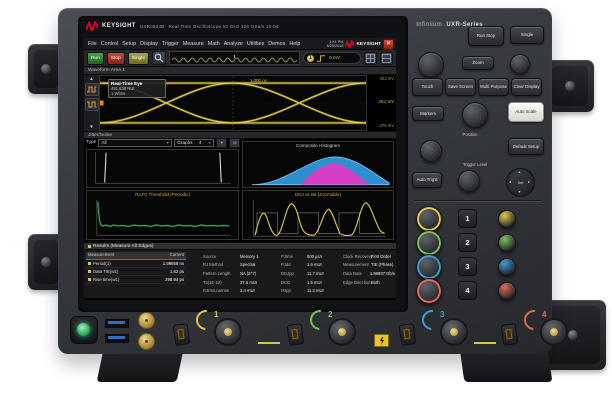 The image size is (612, 403). Describe the element at coordinates (520, 191) in the screenshot. I see `dpad-down-icon: ▾` at that location.